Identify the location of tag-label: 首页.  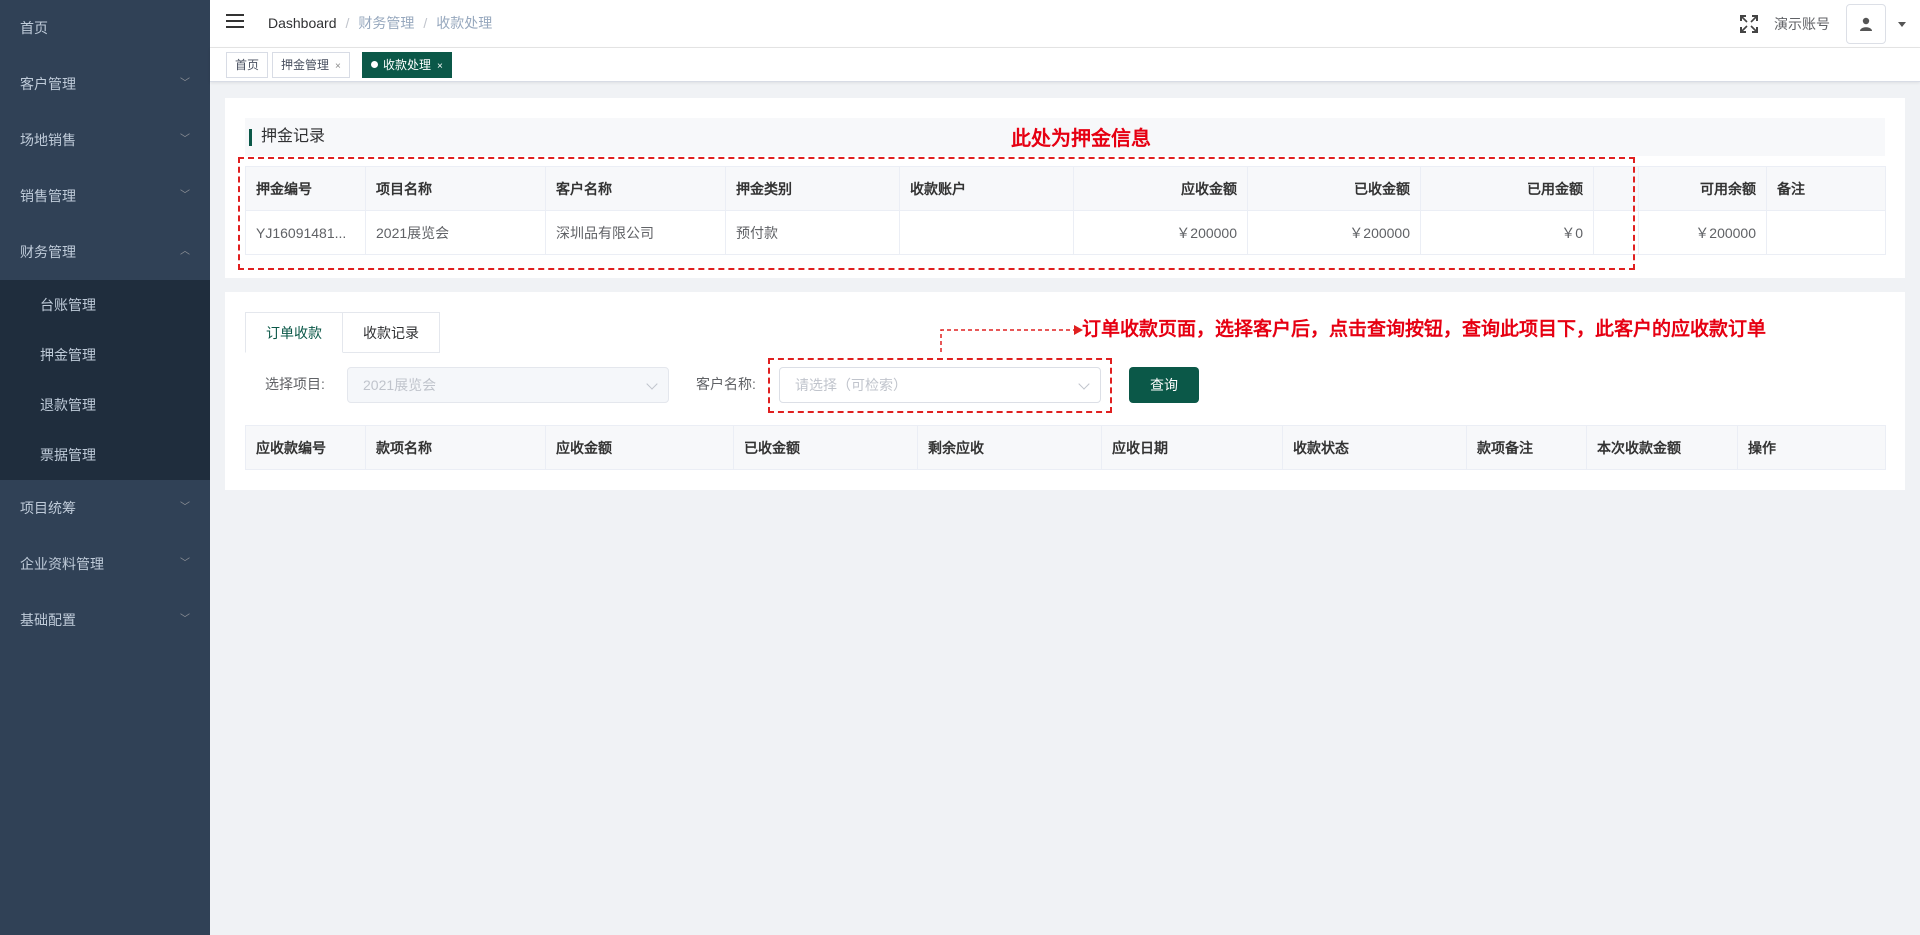
(247, 65).